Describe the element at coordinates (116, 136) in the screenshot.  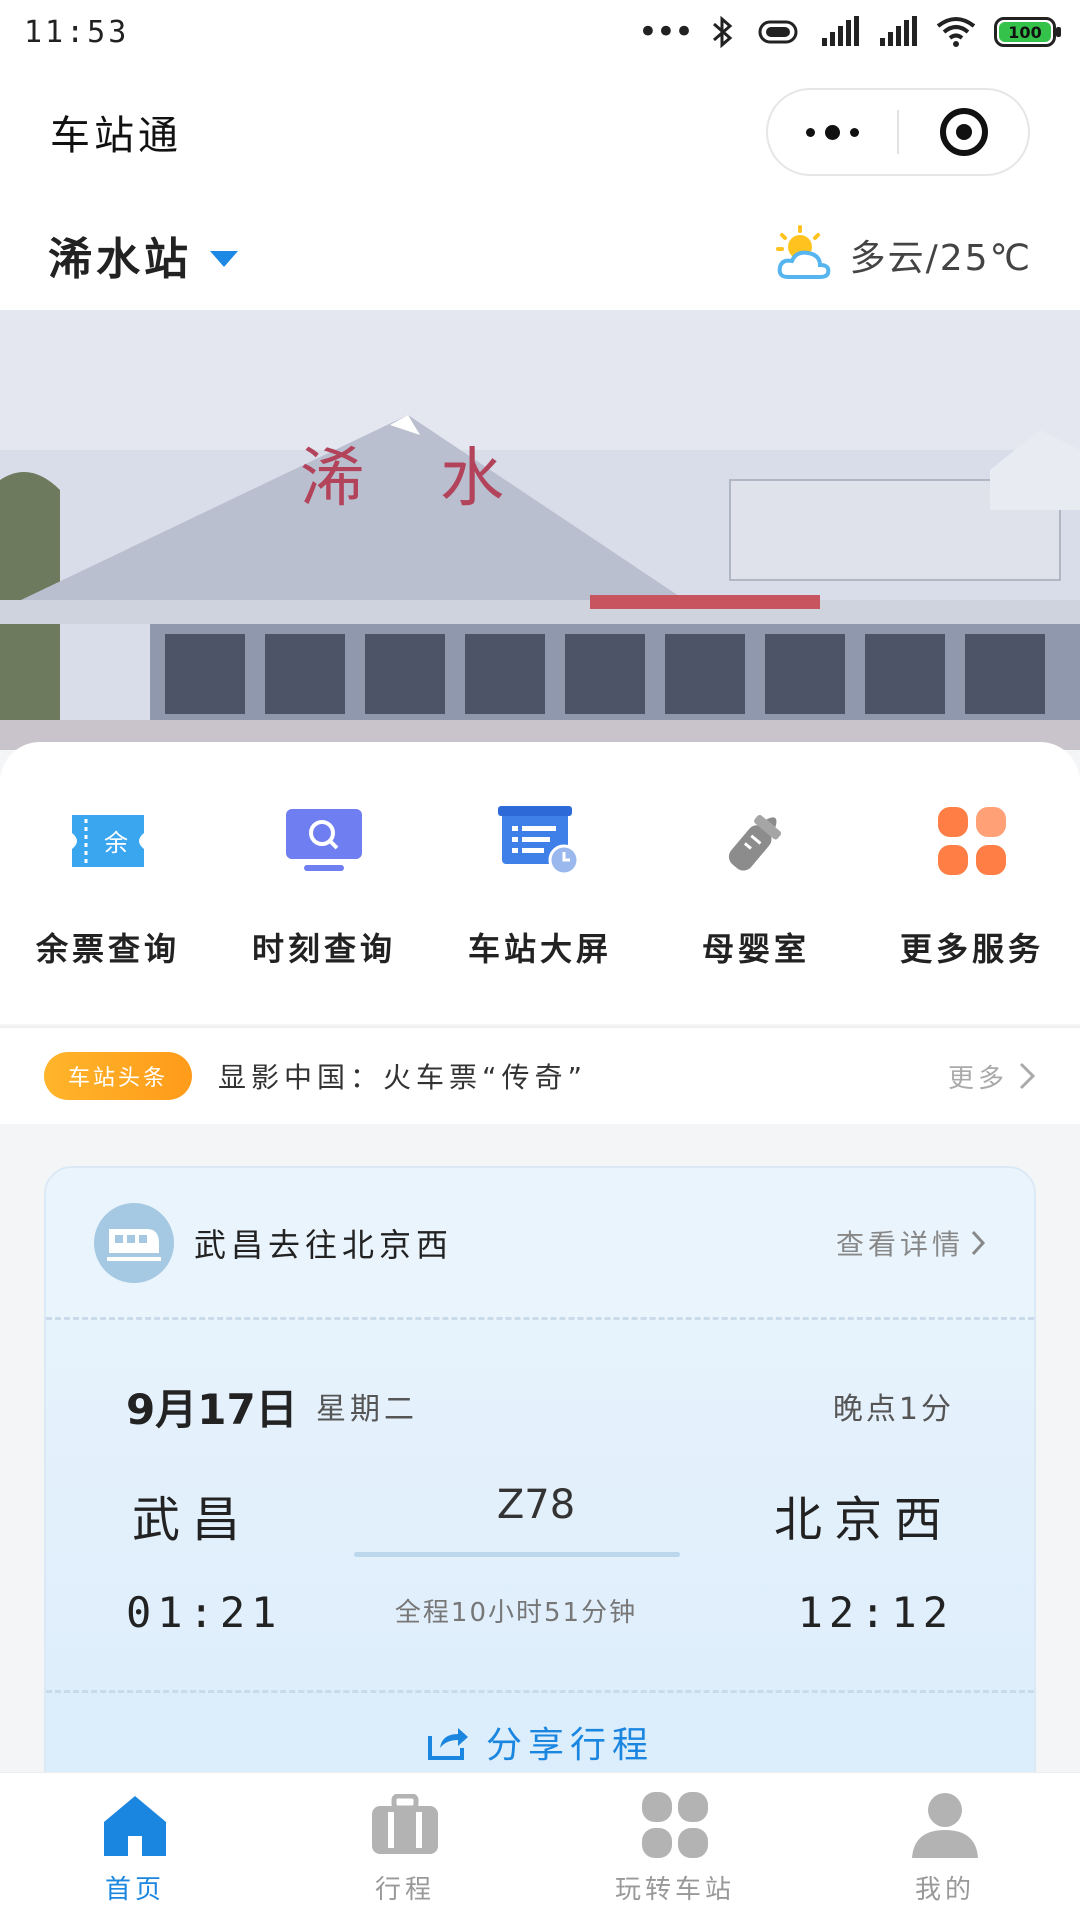
I see `app-title: 车站通` at that location.